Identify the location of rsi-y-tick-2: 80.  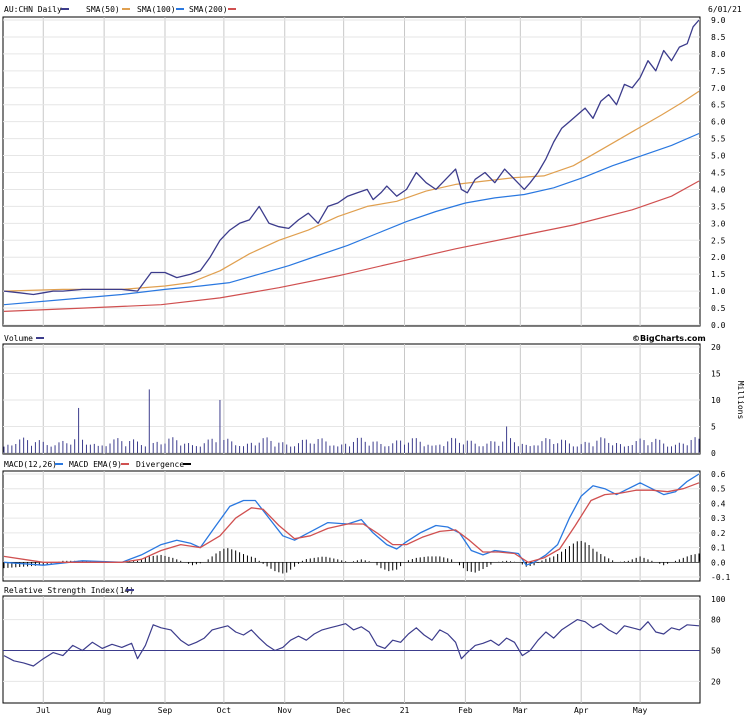
(716, 620).